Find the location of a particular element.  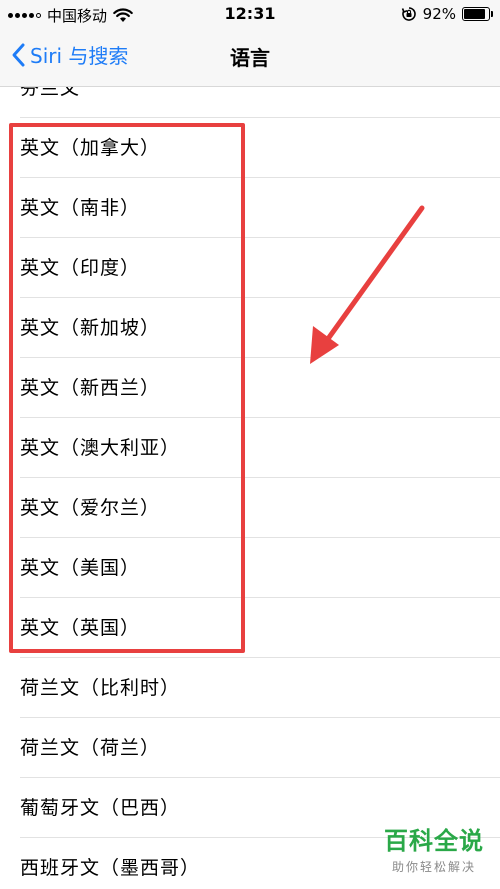

page-title: 语言 is located at coordinates (250, 58).